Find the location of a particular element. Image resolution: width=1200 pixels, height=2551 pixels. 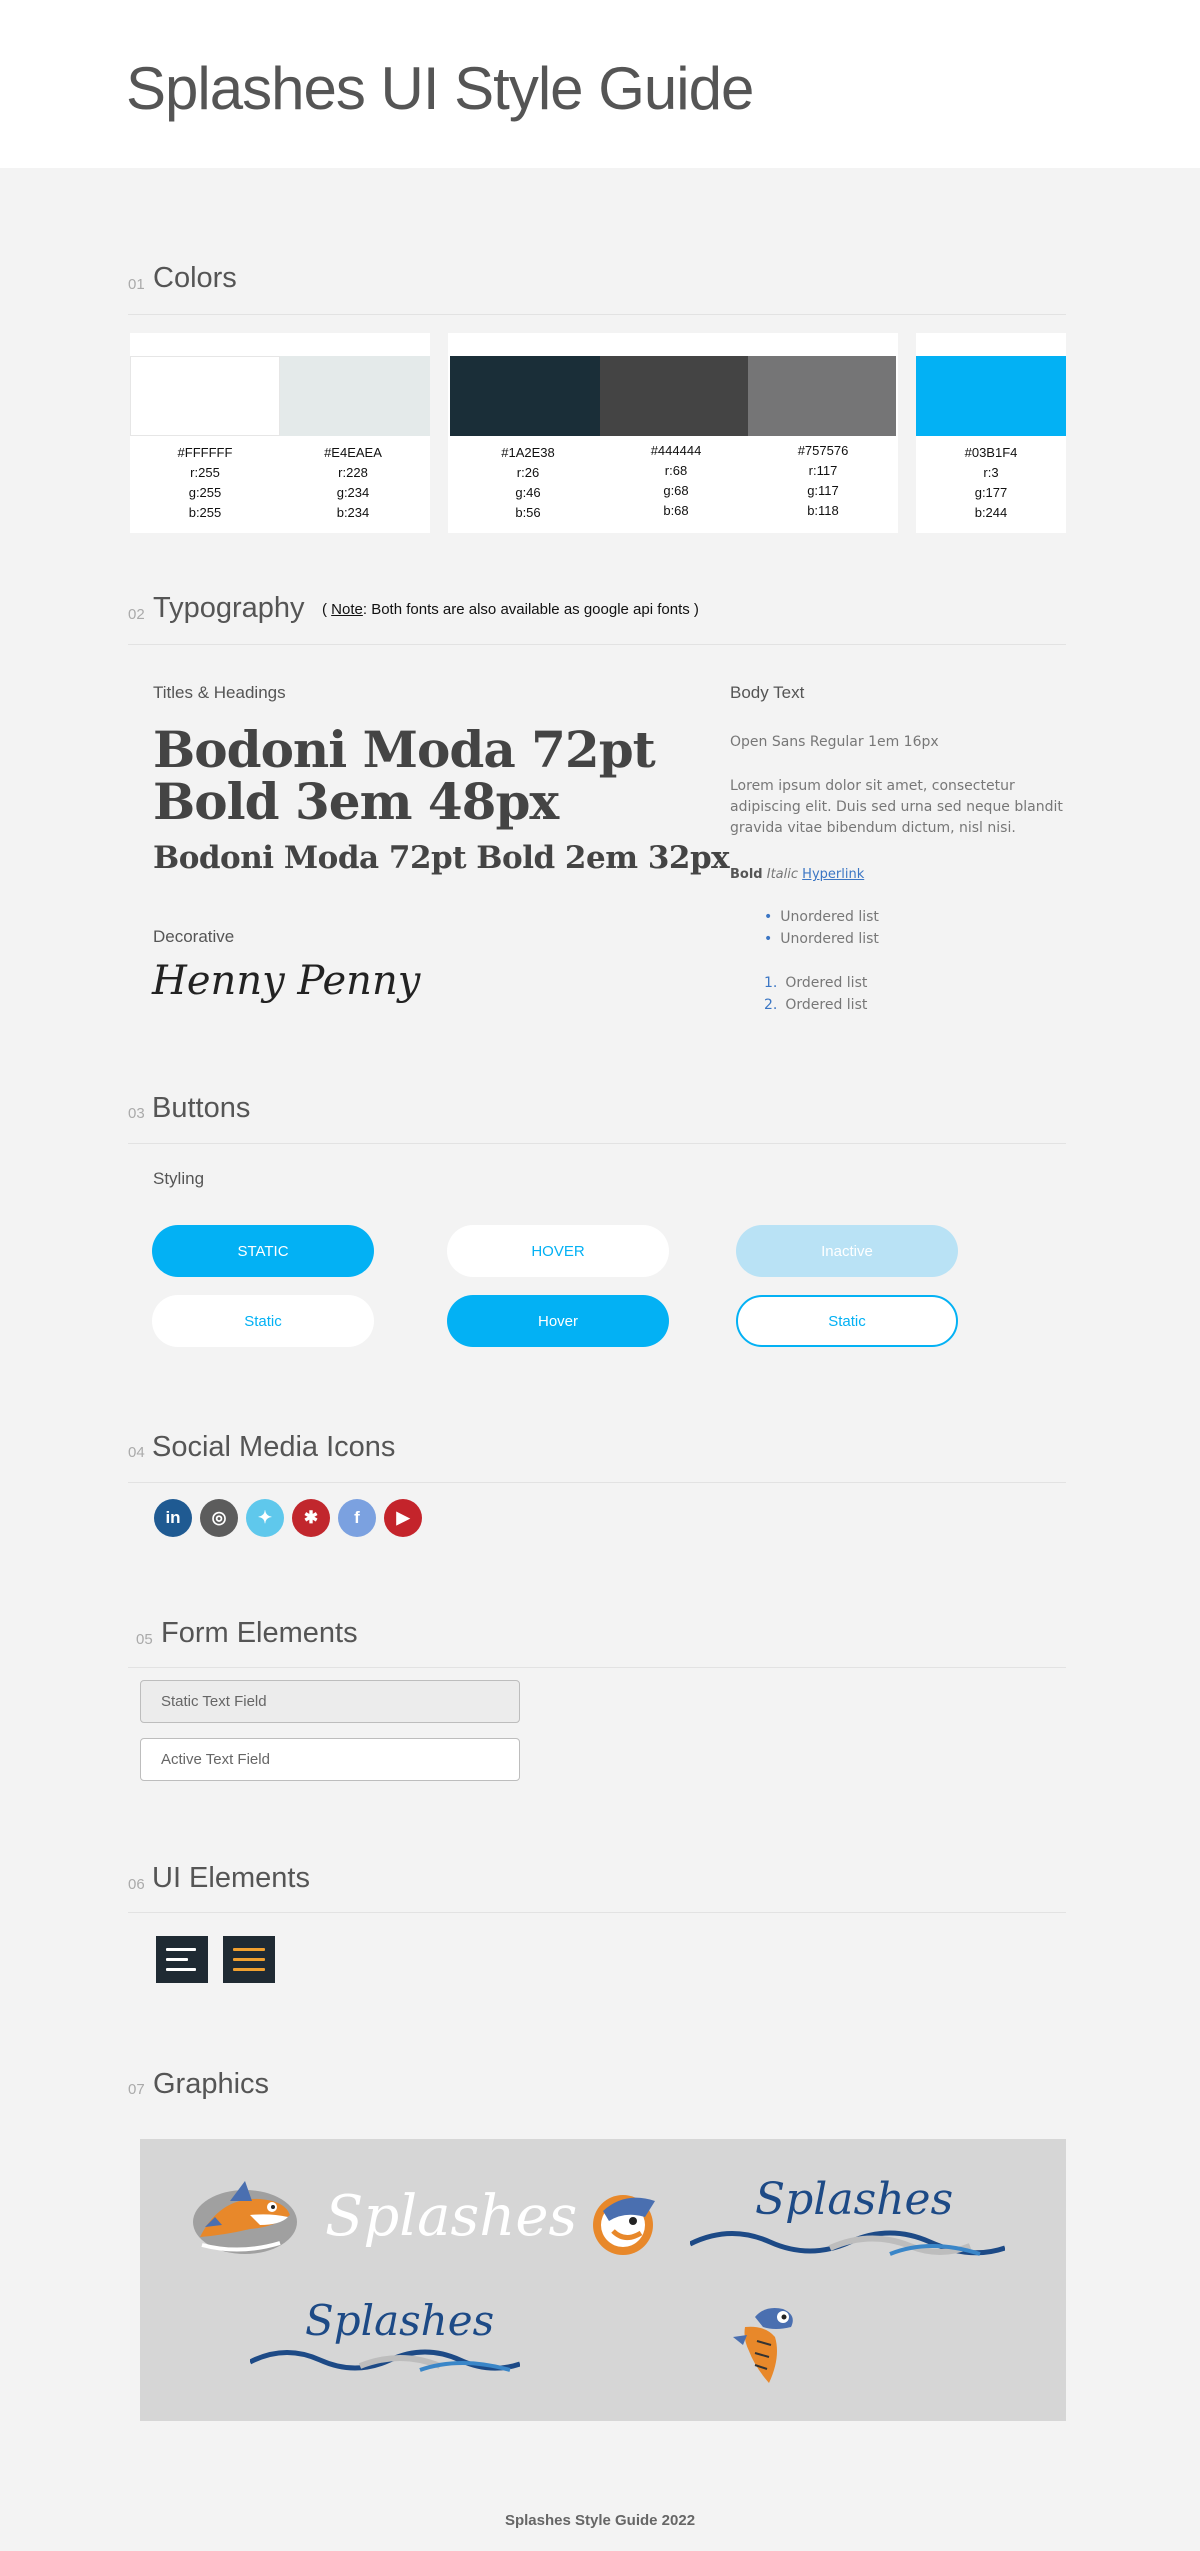

hamburger-menu-icon is located at coordinates (182, 1959).